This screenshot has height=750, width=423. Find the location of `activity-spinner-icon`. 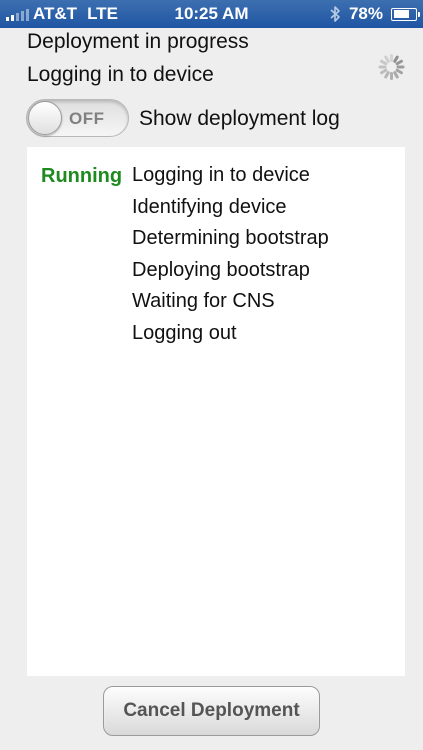

activity-spinner-icon is located at coordinates (391, 67).